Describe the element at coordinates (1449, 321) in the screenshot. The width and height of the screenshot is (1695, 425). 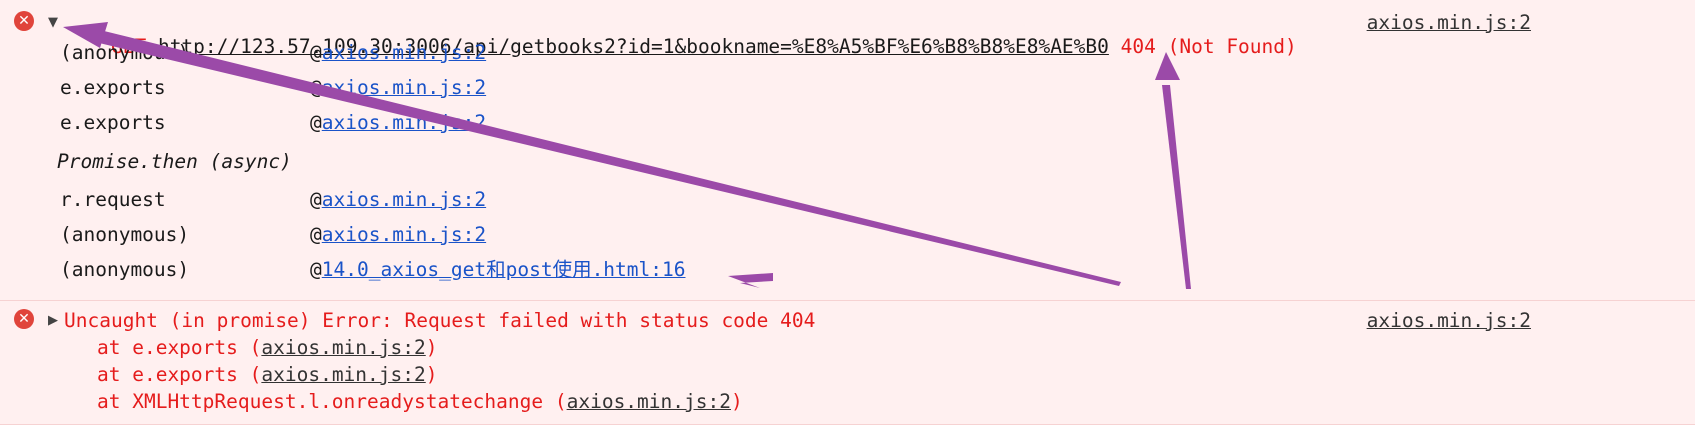
I see `entry2-source-link: axios.min.js:2` at that location.